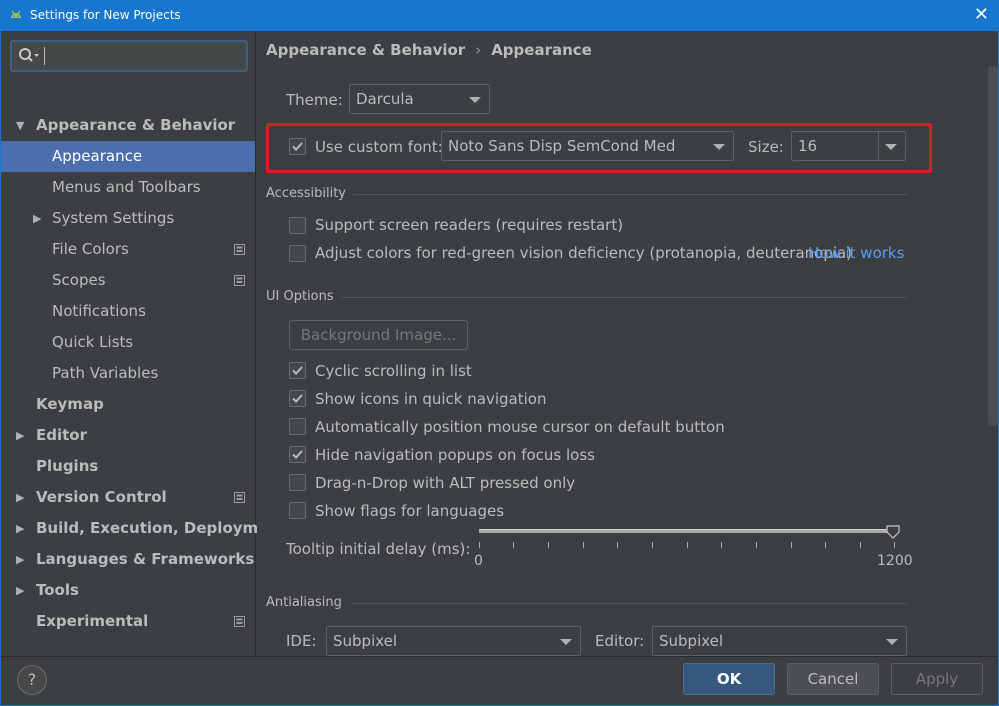  Describe the element at coordinates (453, 641) in the screenshot. I see `ide-antialiasing-dropdown: Subpixel` at that location.